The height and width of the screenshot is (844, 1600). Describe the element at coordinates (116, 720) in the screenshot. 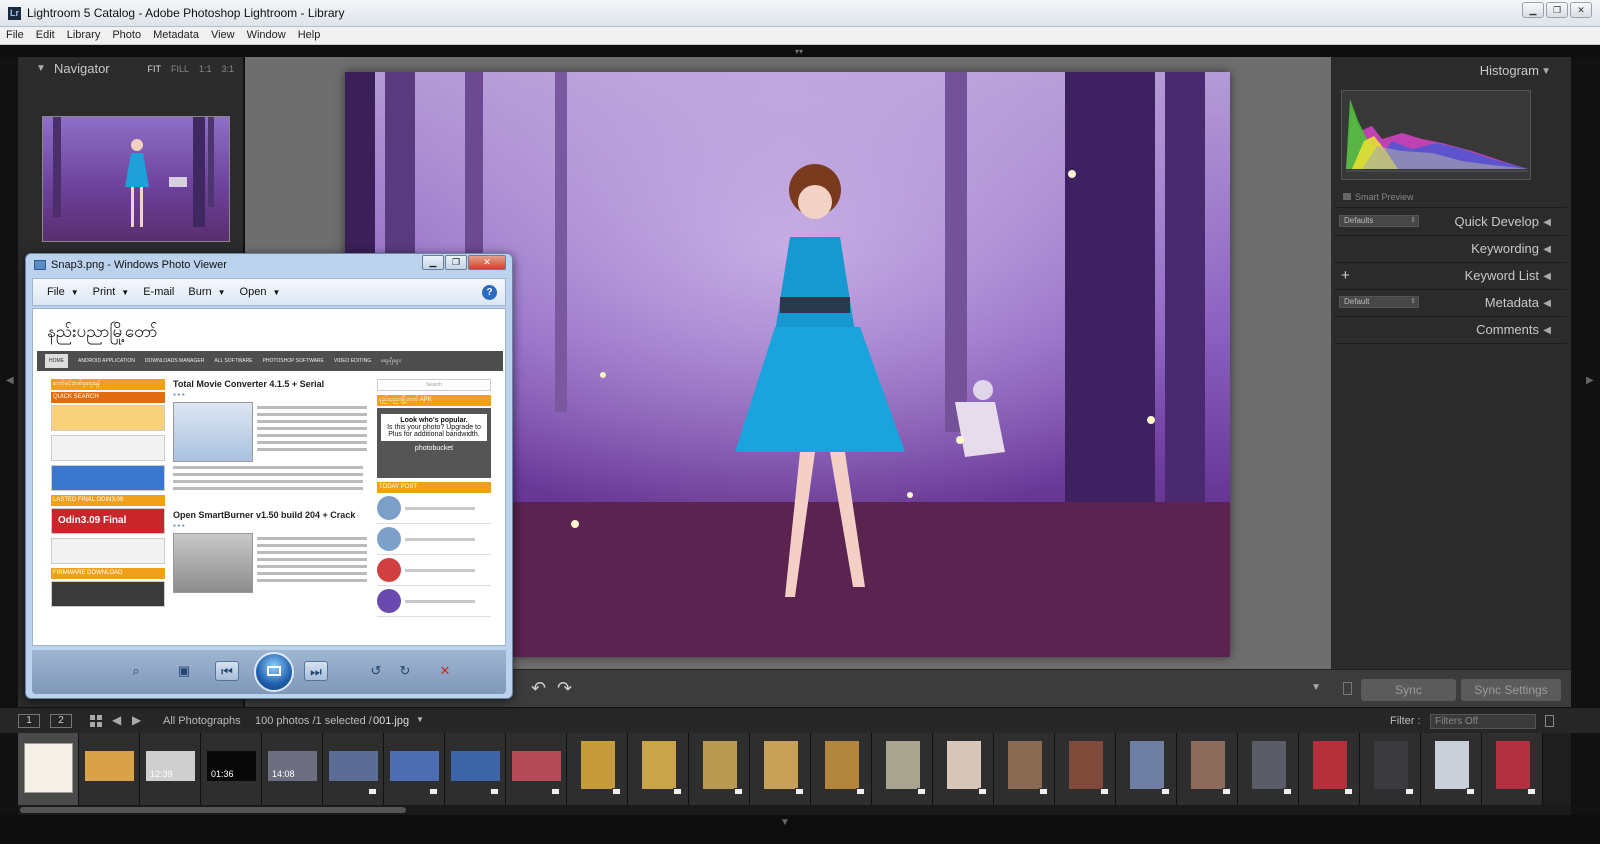

I see `back-arrow-icon: ◀` at that location.